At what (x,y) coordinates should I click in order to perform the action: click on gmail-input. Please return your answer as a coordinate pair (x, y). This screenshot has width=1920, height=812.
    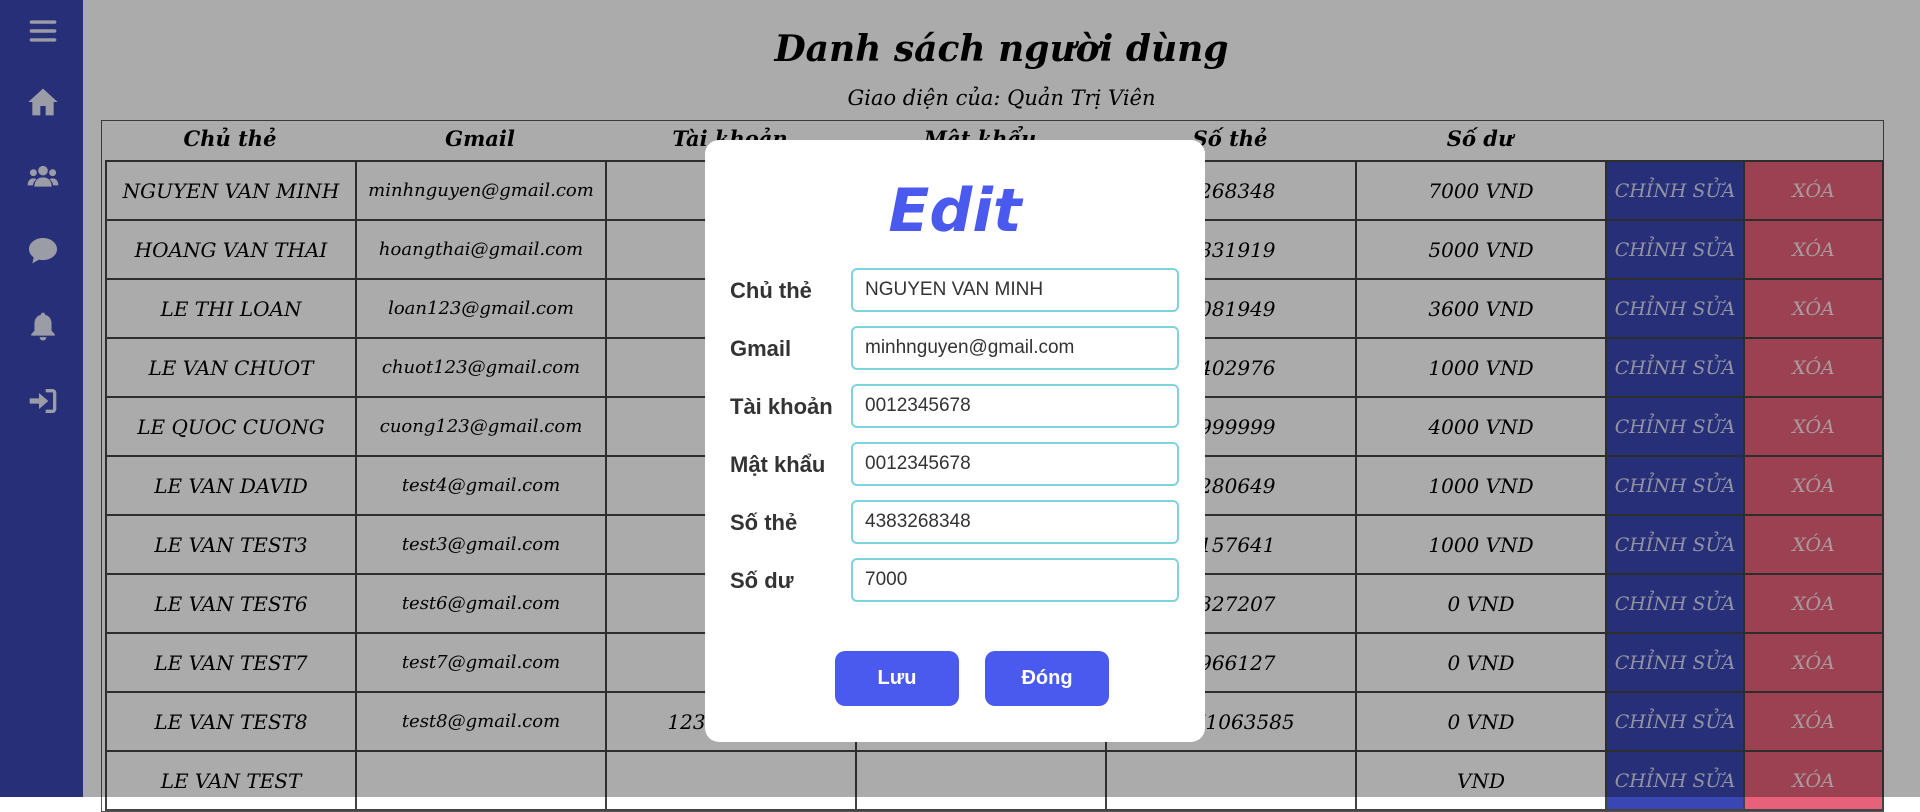
    Looking at the image, I should click on (1015, 348).